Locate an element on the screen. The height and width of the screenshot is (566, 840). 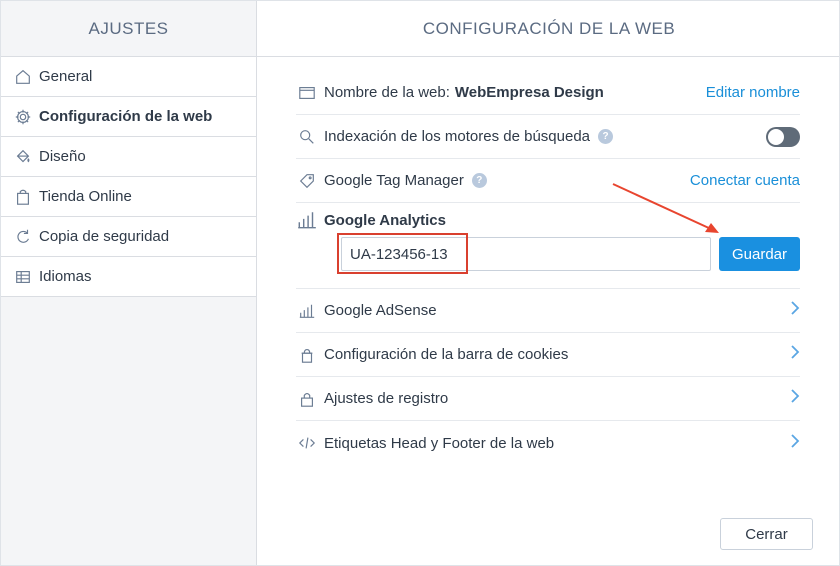
ga-title: Google Analytics is located at coordinates (371, 220).